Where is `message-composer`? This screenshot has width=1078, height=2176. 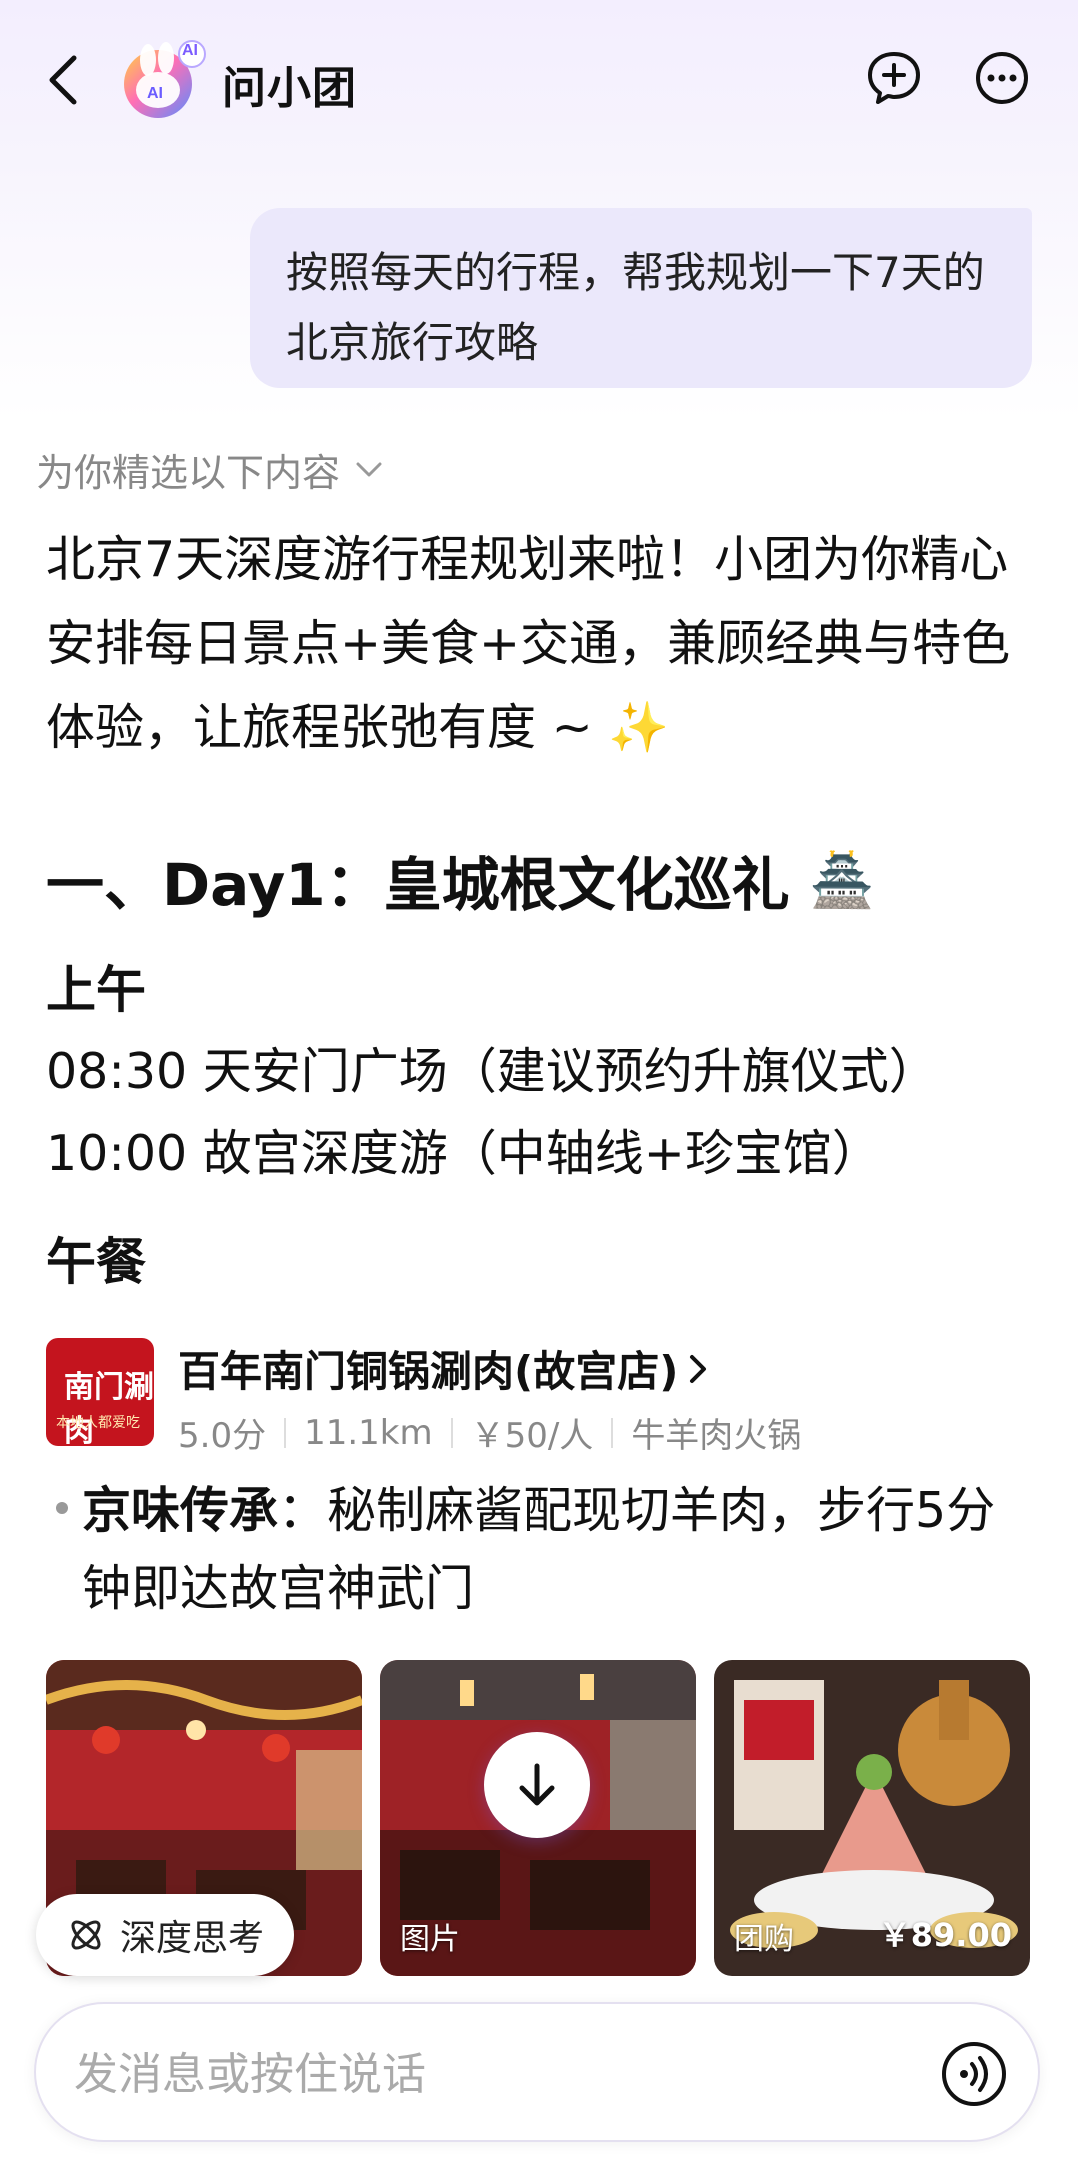 message-composer is located at coordinates (537, 2072).